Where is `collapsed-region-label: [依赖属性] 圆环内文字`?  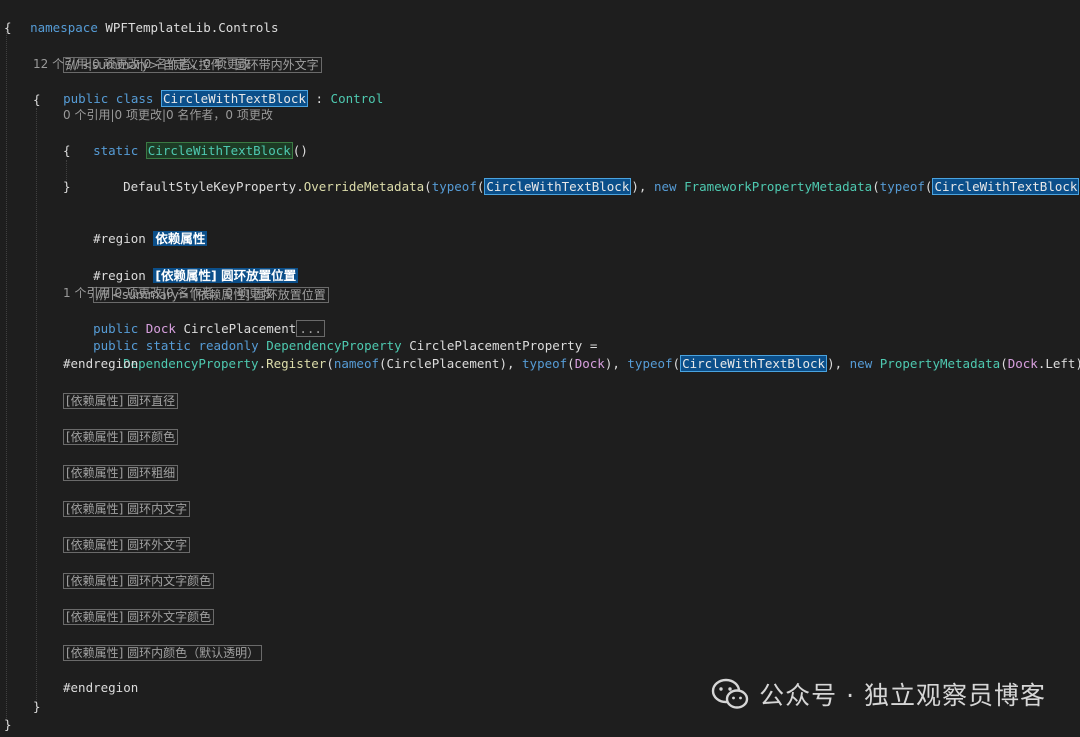 collapsed-region-label: [依赖属性] 圆环内文字 is located at coordinates (127, 509).